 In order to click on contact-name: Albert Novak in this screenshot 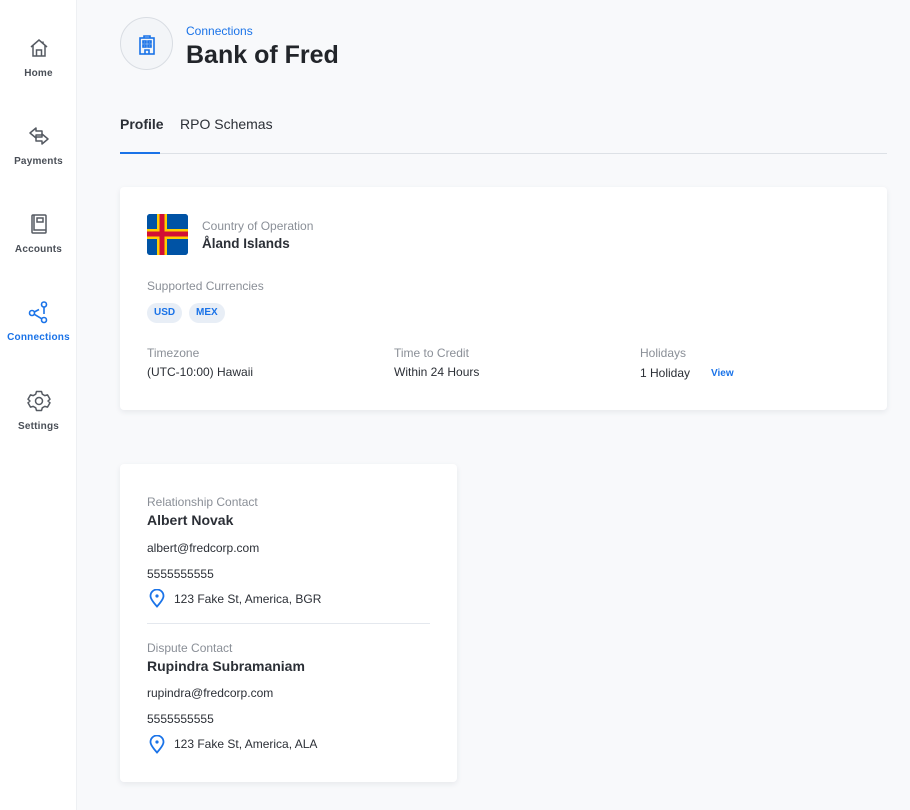, I will do `click(190, 520)`.